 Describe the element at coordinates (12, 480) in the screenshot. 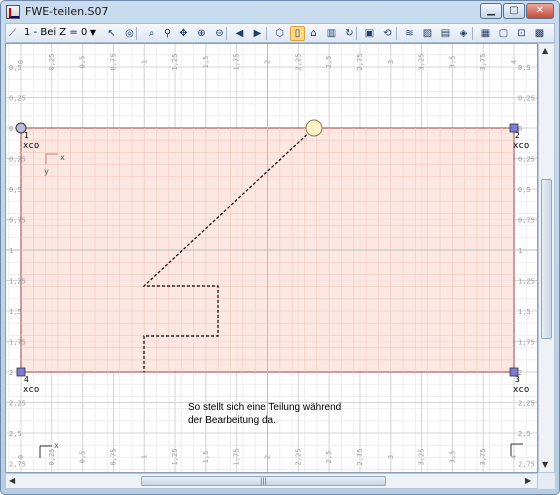

I see `scroll-left-icon: ◀` at that location.